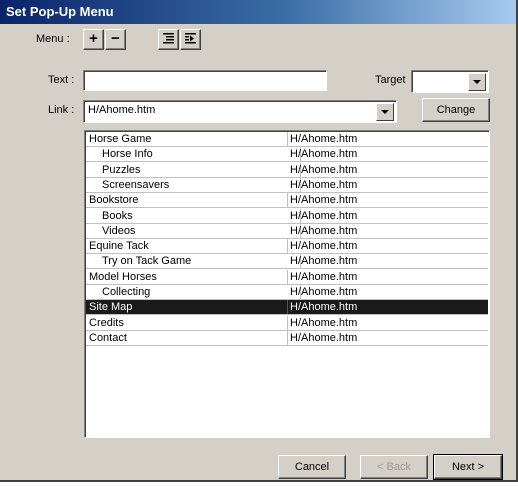 The width and height of the screenshot is (518, 494). What do you see at coordinates (312, 467) in the screenshot?
I see `cancel-button: Cancel` at bounding box center [312, 467].